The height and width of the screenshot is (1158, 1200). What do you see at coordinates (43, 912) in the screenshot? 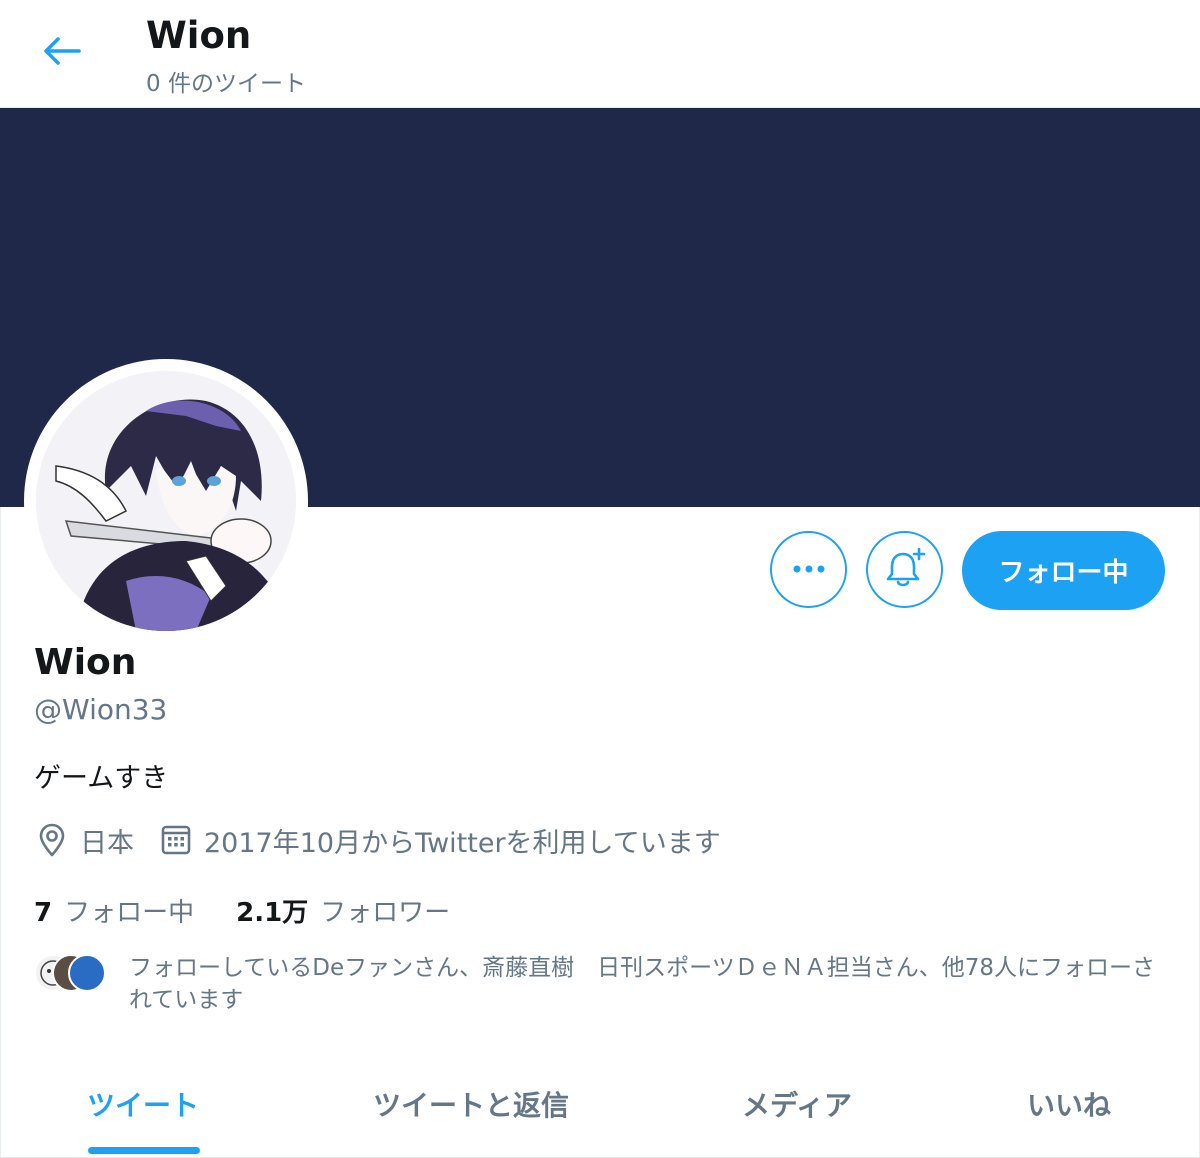
I see `following-count: 7` at bounding box center [43, 912].